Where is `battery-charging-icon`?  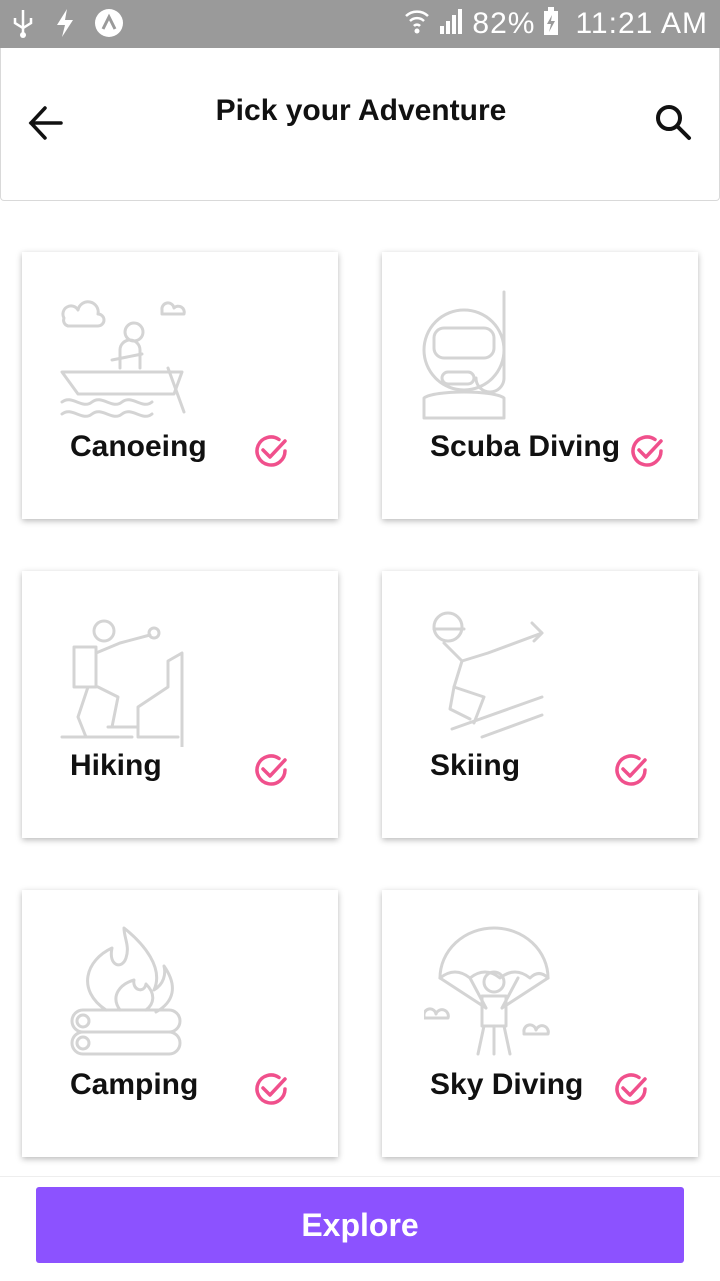
battery-charging-icon is located at coordinates (551, 23).